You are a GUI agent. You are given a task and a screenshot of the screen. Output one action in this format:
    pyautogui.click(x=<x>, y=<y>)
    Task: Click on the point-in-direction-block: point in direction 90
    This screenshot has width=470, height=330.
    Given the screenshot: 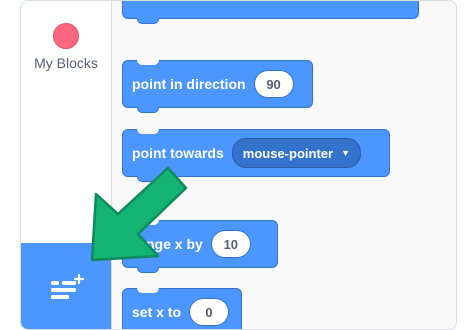 What is the action you would take?
    pyautogui.click(x=217, y=86)
    